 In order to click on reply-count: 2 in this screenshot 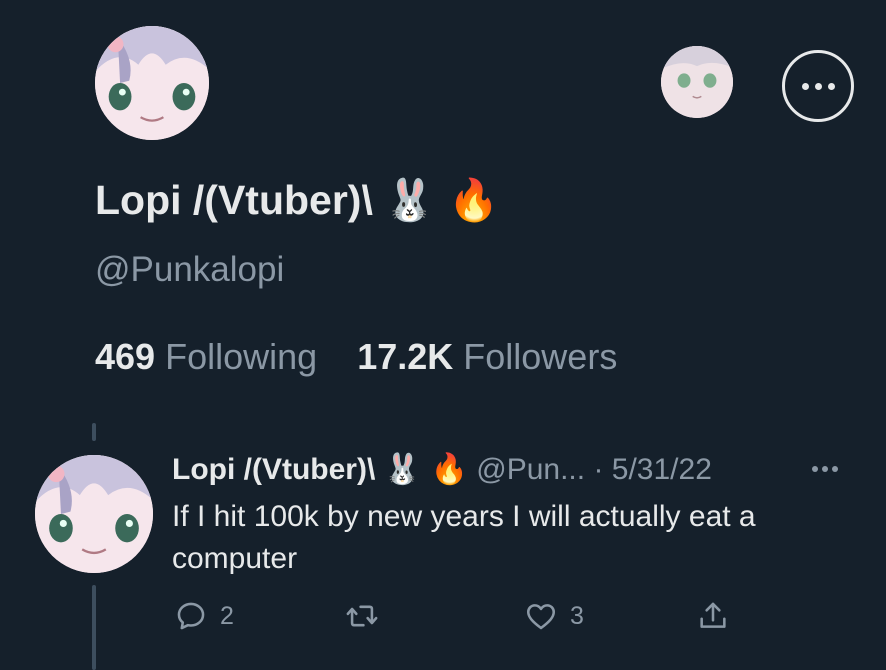, I will do `click(227, 615)`.